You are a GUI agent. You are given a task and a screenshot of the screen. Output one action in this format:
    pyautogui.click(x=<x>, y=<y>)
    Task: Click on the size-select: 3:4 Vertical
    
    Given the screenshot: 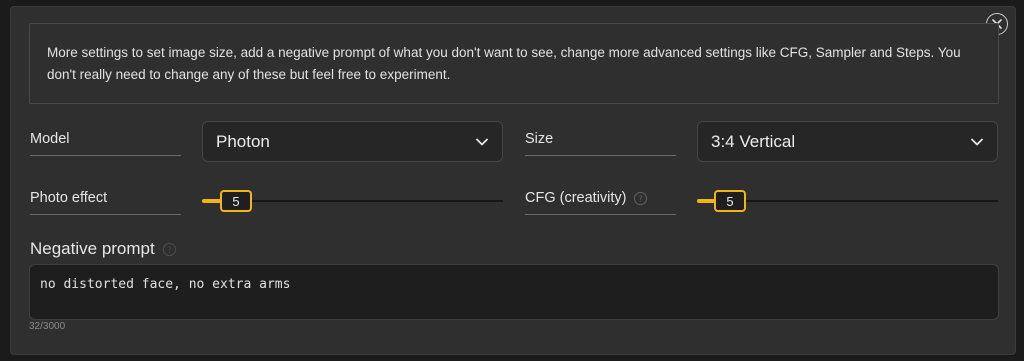 What is the action you would take?
    pyautogui.click(x=847, y=141)
    